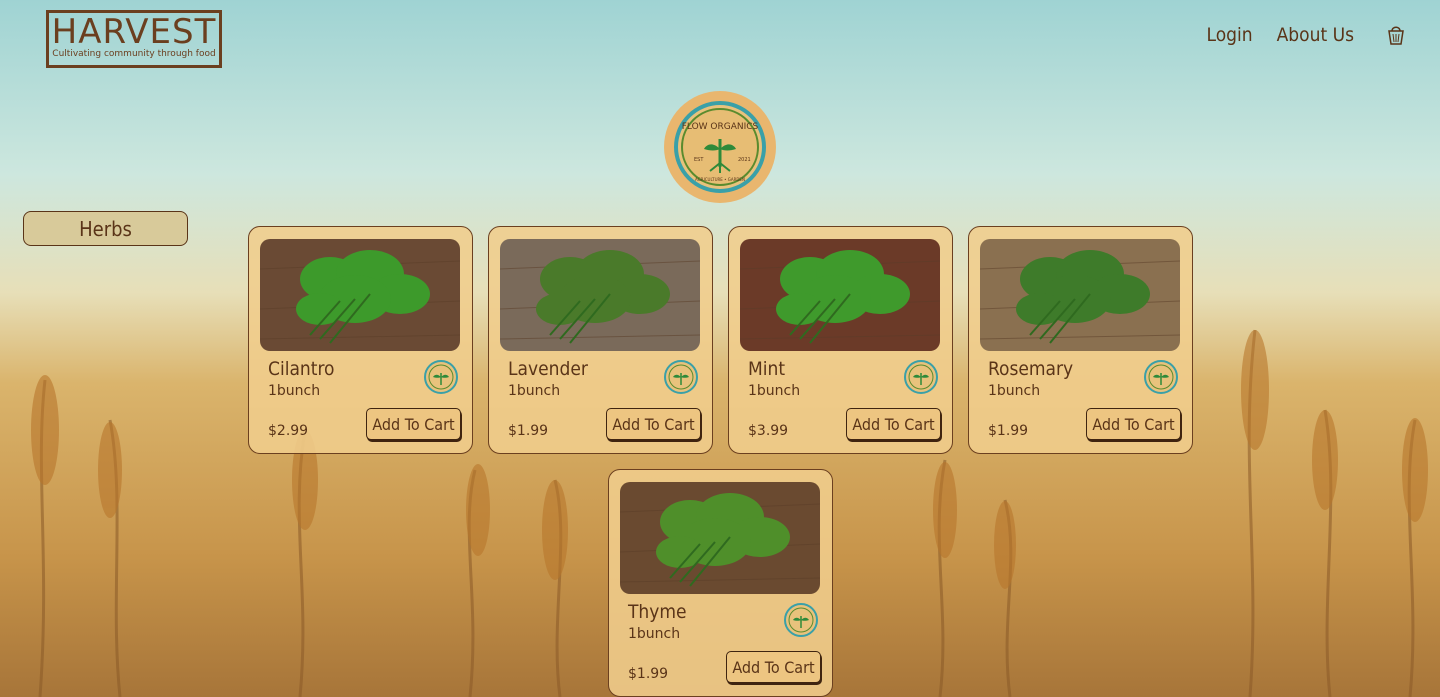 The image size is (1440, 697). I want to click on about-us-link: About Us, so click(1315, 35).